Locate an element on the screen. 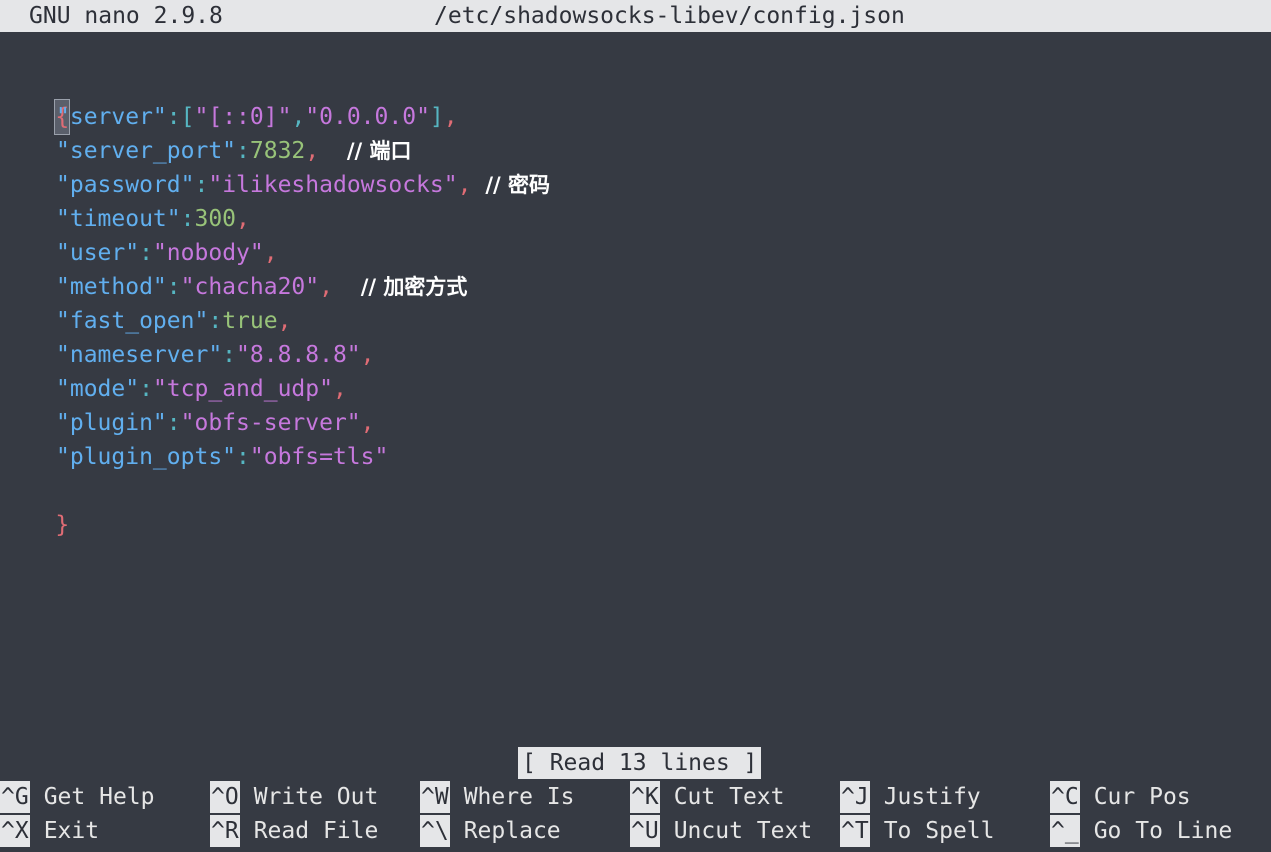  json-string: "0.0.0.0" is located at coordinates (367, 117).